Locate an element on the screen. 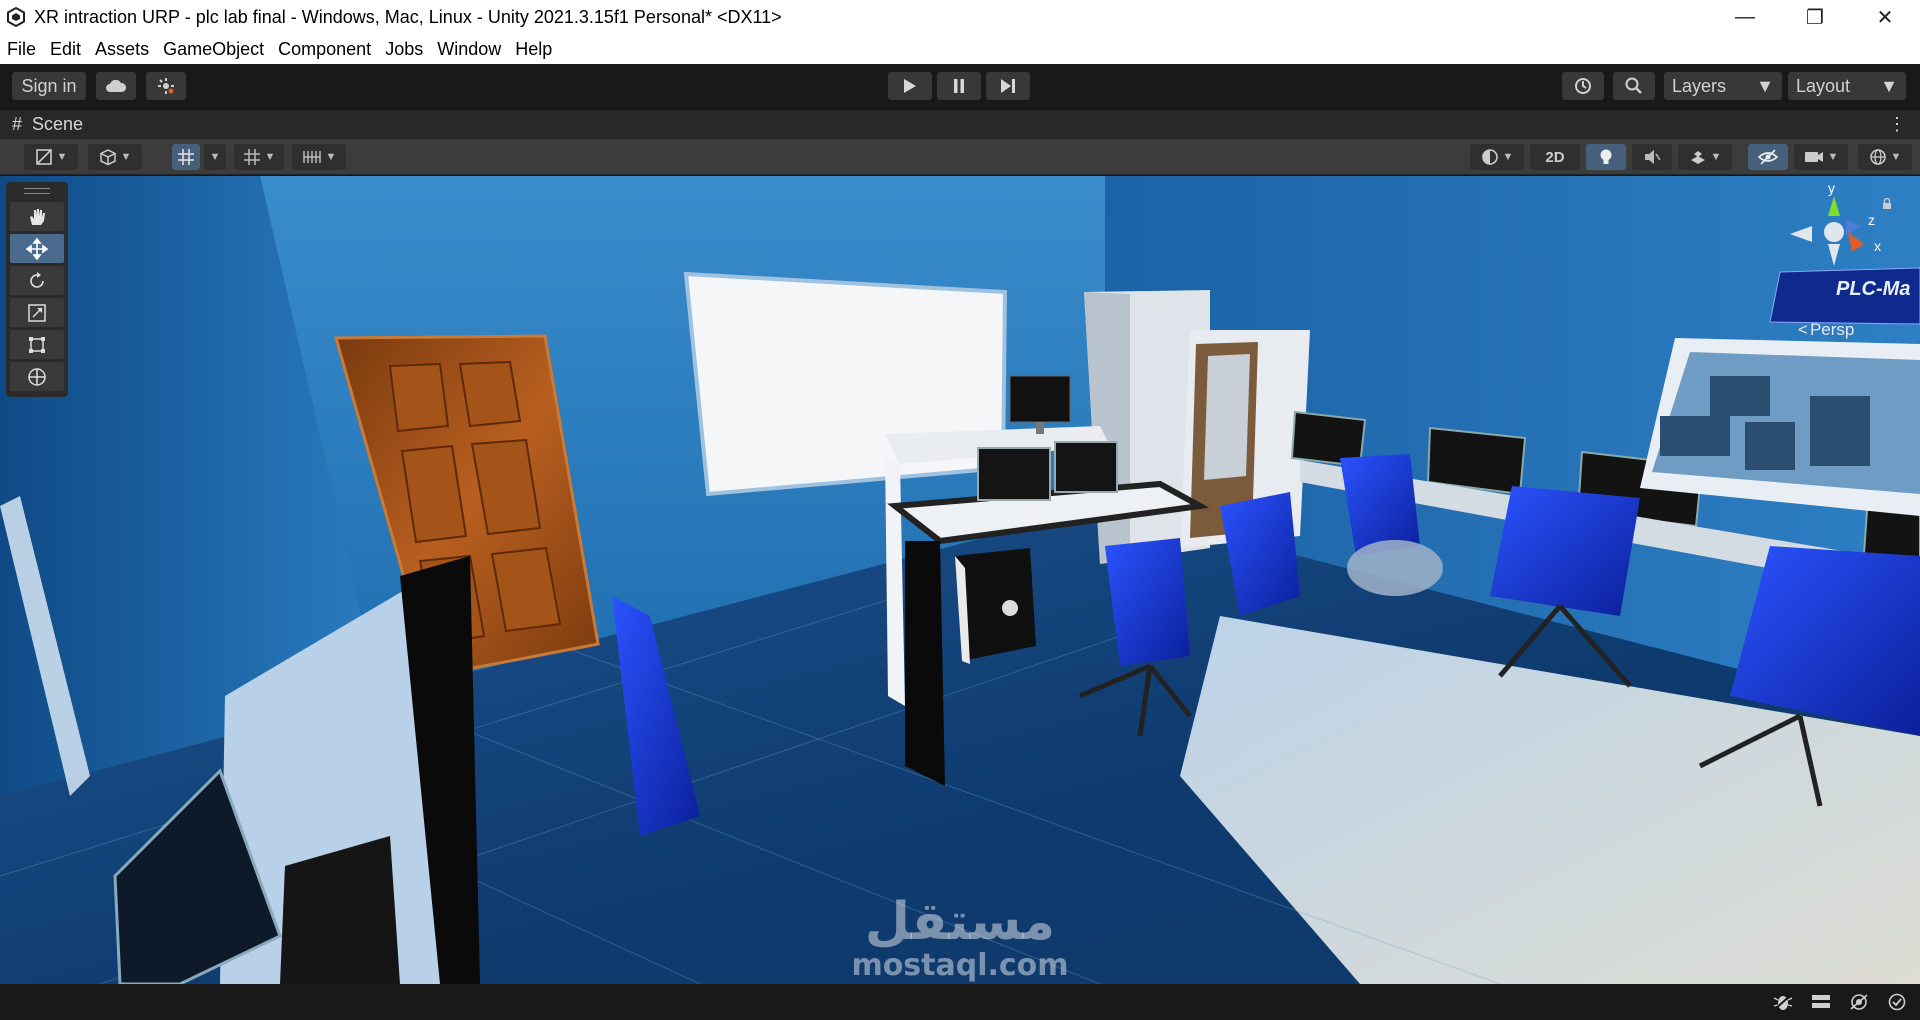 Image resolution: width=1920 pixels, height=1020 pixels. close-button: ✕ is located at coordinates (1885, 17).